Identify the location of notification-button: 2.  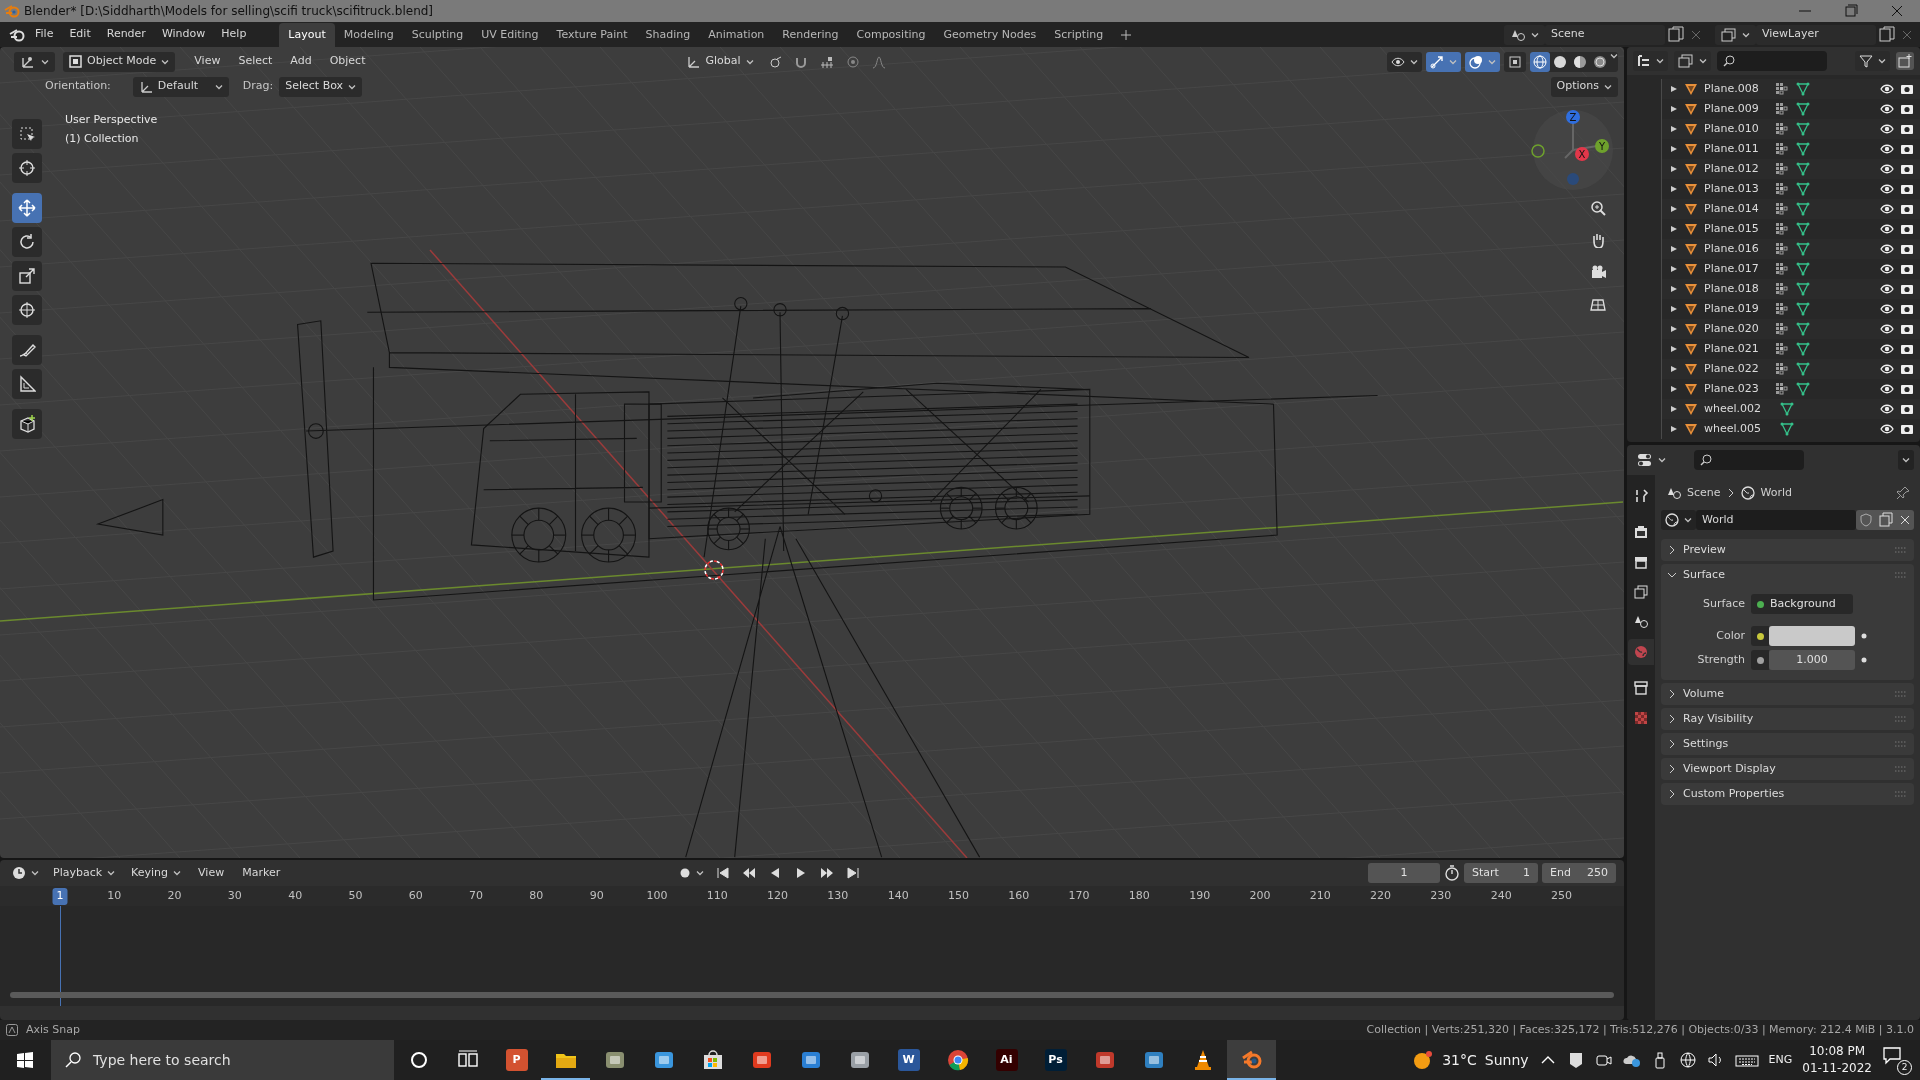
(1897, 1060).